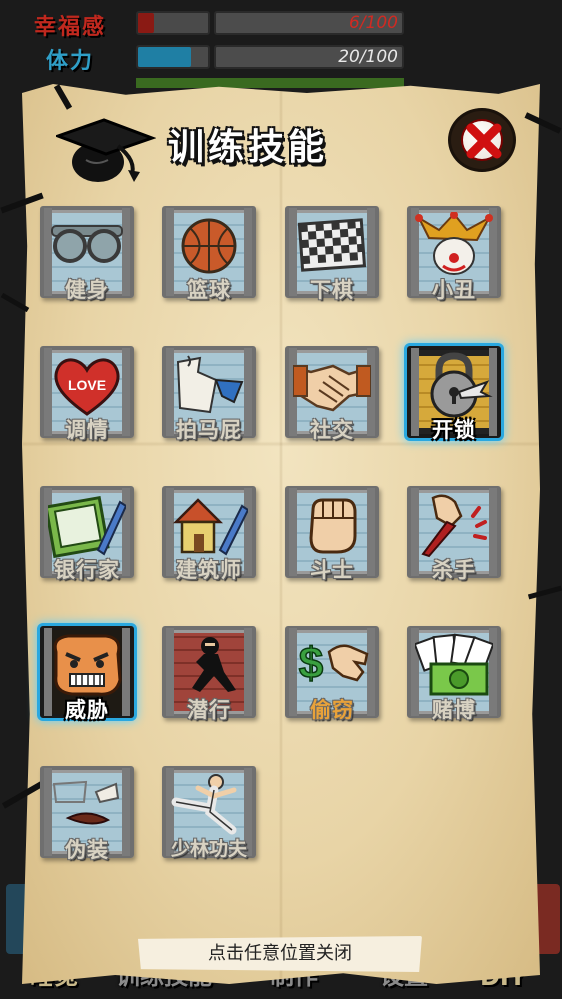  I want to click on close-icon, so click(484, 141).